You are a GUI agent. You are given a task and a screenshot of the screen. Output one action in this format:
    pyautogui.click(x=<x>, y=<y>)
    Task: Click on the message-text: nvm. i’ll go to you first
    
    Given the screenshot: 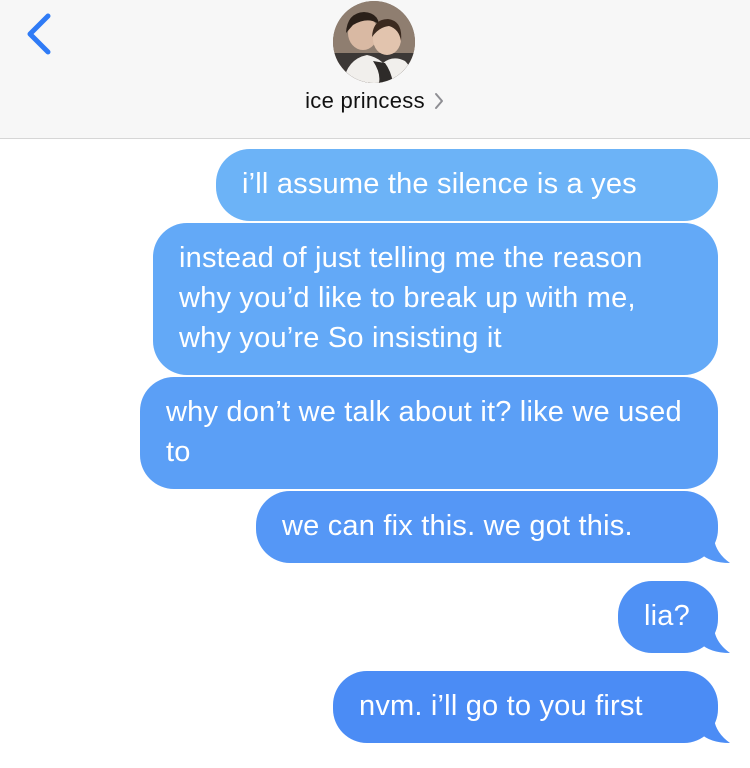 What is the action you would take?
    pyautogui.click(x=501, y=706)
    